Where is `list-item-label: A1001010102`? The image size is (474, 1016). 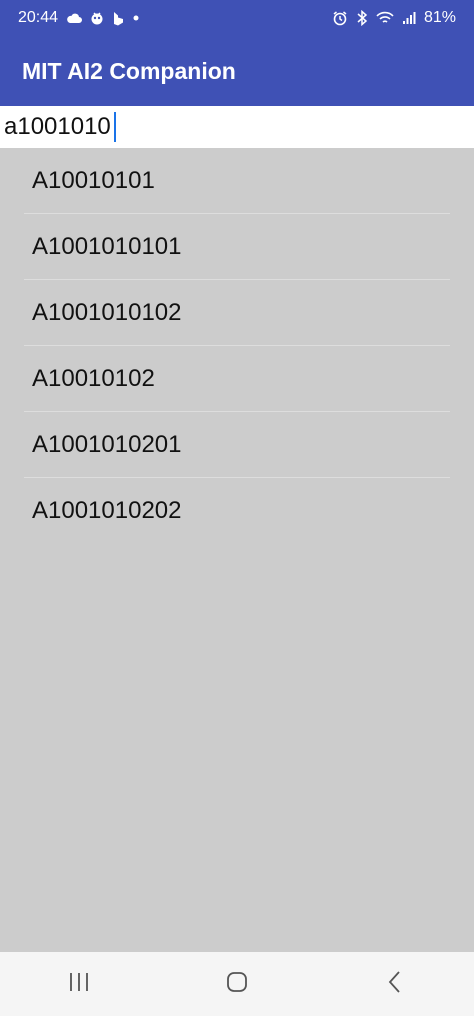 list-item-label: A1001010102 is located at coordinates (107, 312).